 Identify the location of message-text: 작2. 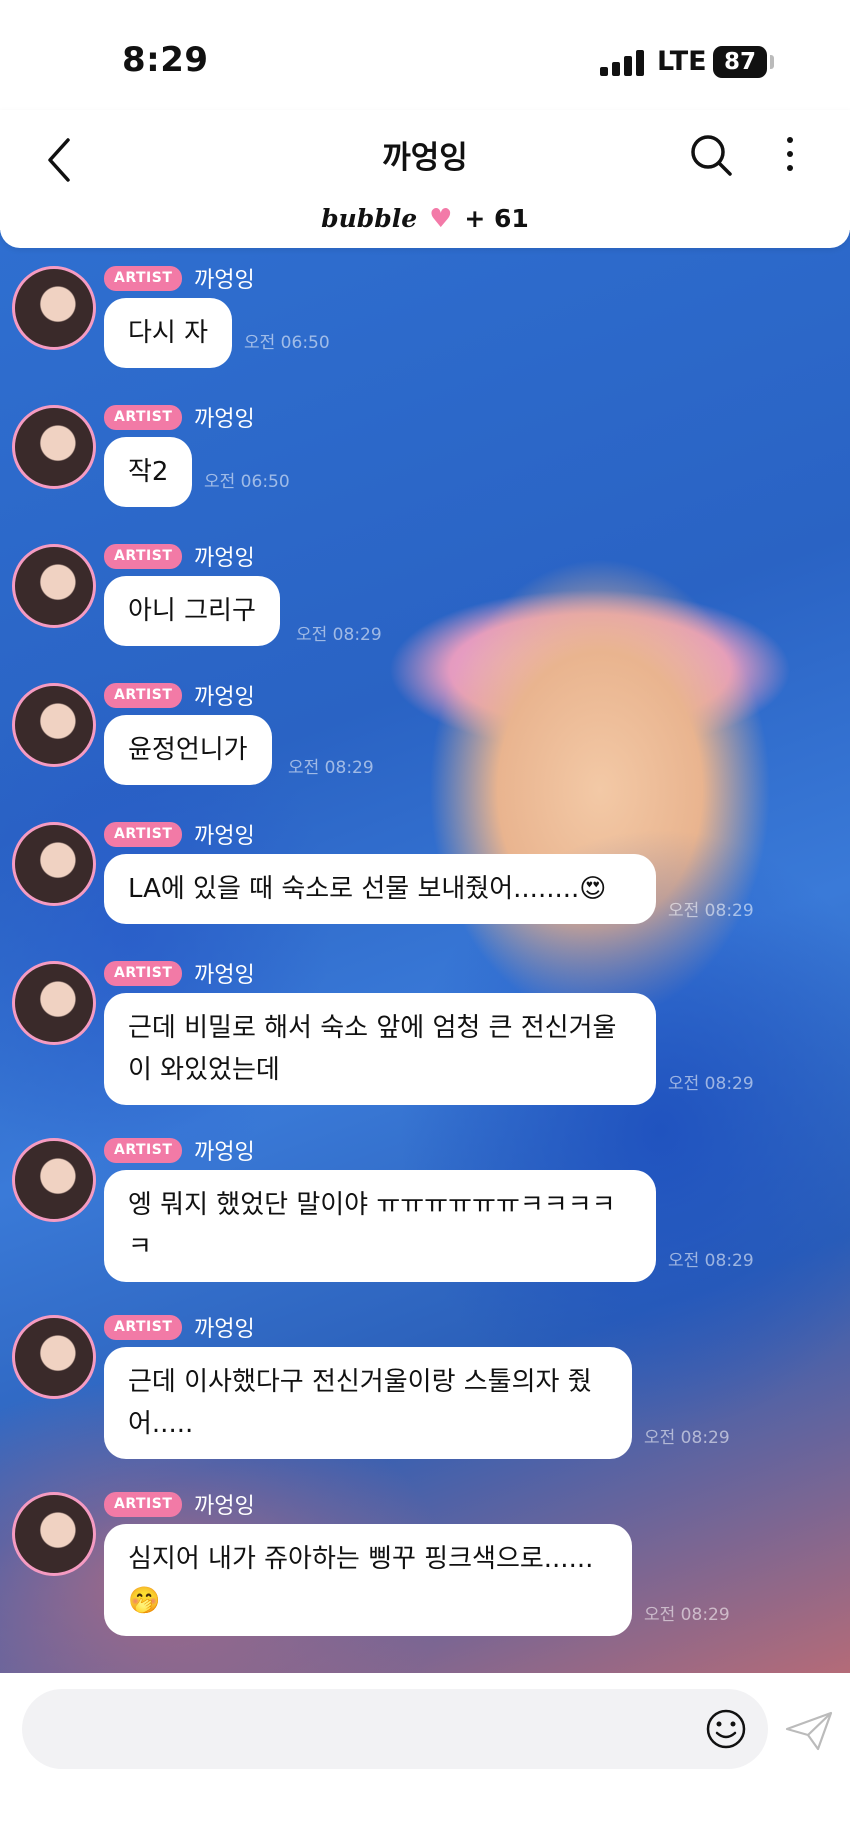
(148, 472).